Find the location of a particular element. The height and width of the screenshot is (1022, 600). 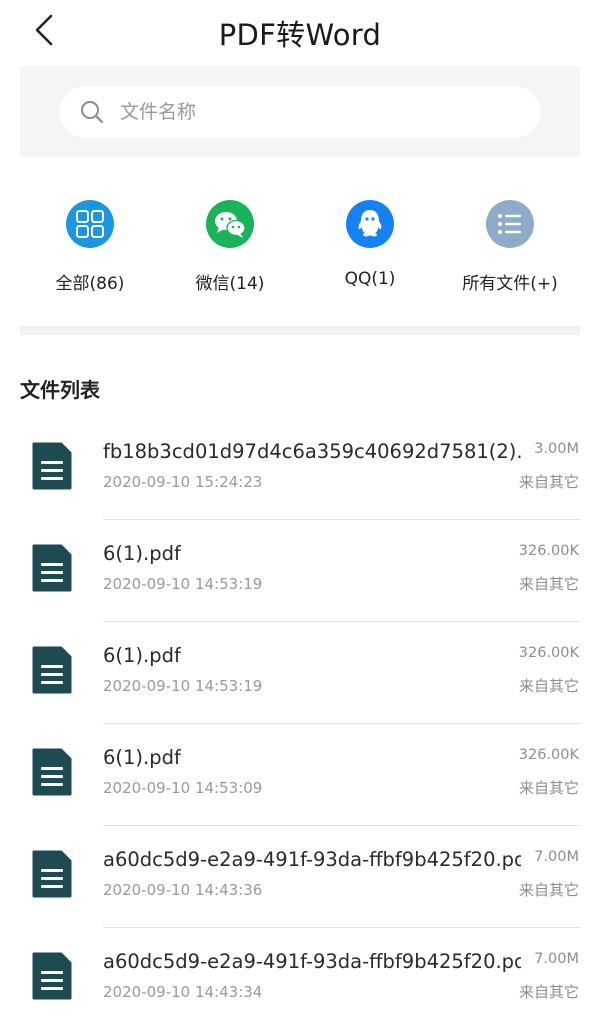

category-bar: 全部(86) 微信(14) QQ(1) 所有文件(+) is located at coordinates (300, 250).